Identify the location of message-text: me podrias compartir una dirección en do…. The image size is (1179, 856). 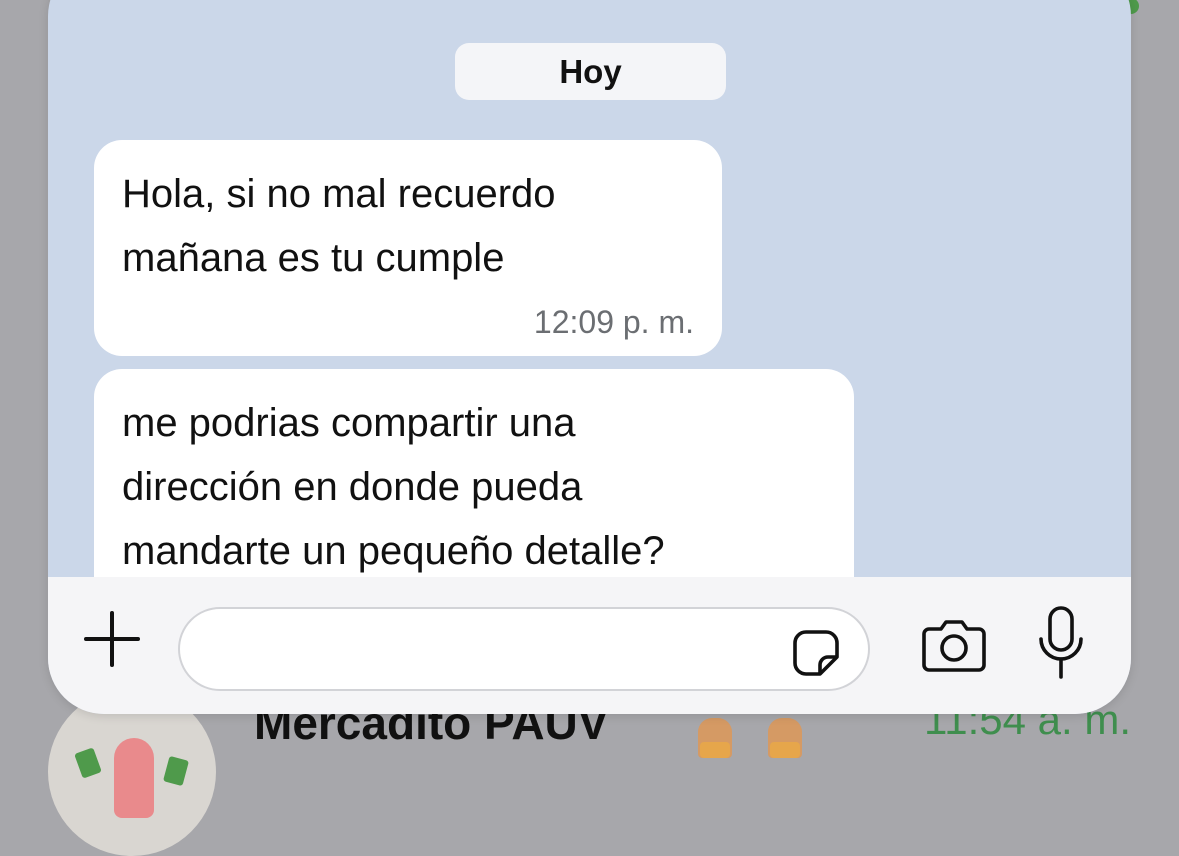
(393, 487).